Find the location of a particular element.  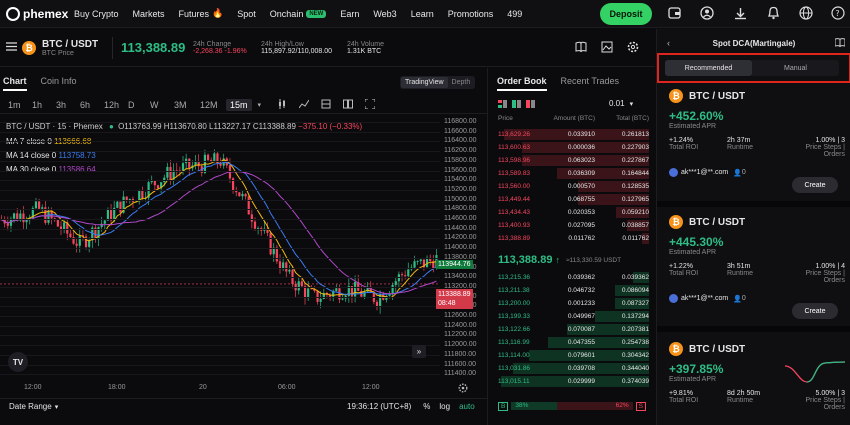

account-icon is located at coordinates (707, 13).